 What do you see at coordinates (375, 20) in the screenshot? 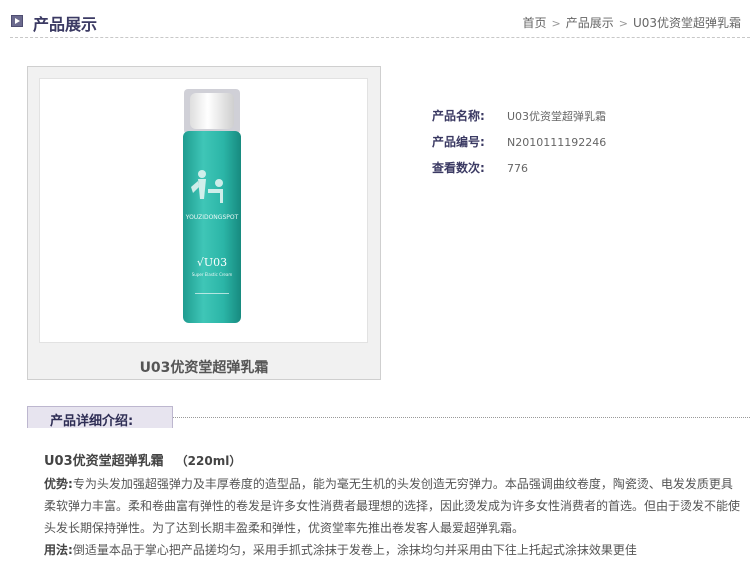
I see `page-header: 产品展示 首页 > 产品展示 > U03优资堂超弹乳霜` at bounding box center [375, 20].